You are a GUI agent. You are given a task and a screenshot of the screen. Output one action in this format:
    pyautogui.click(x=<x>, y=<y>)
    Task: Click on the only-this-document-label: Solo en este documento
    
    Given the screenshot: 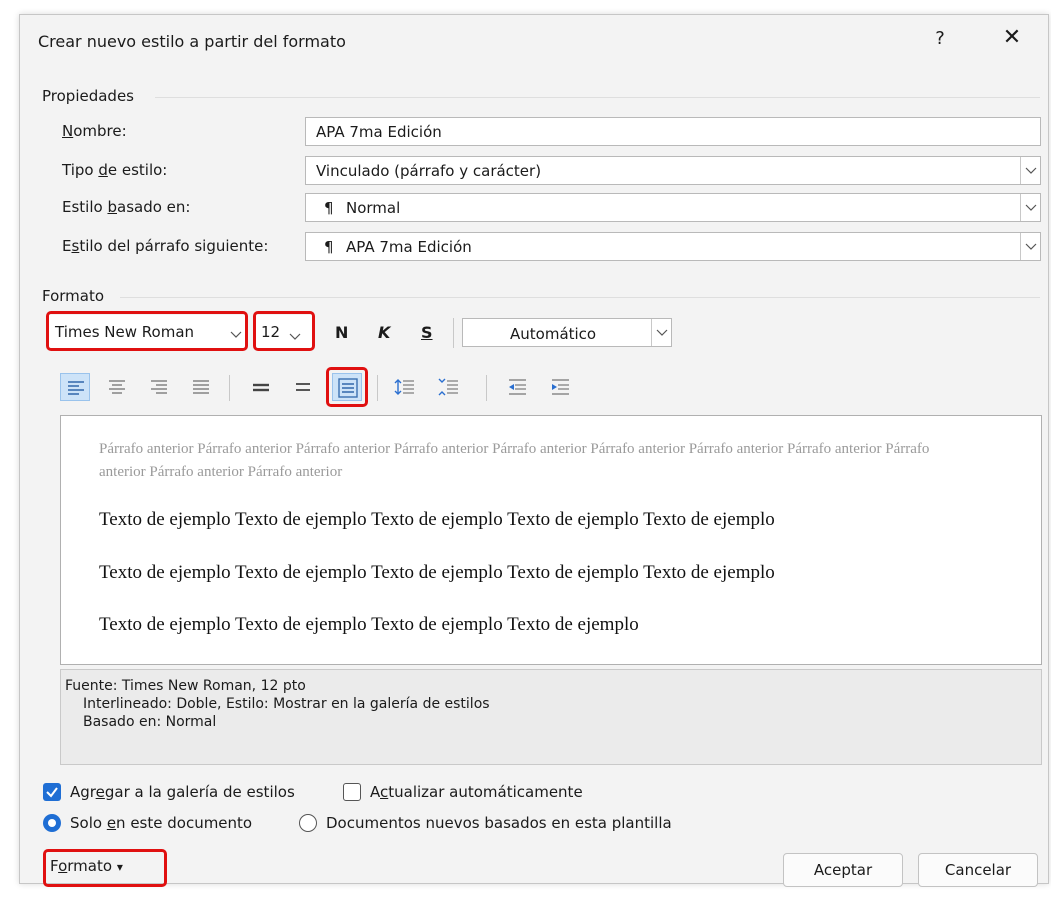 What is the action you would take?
    pyautogui.click(x=161, y=823)
    